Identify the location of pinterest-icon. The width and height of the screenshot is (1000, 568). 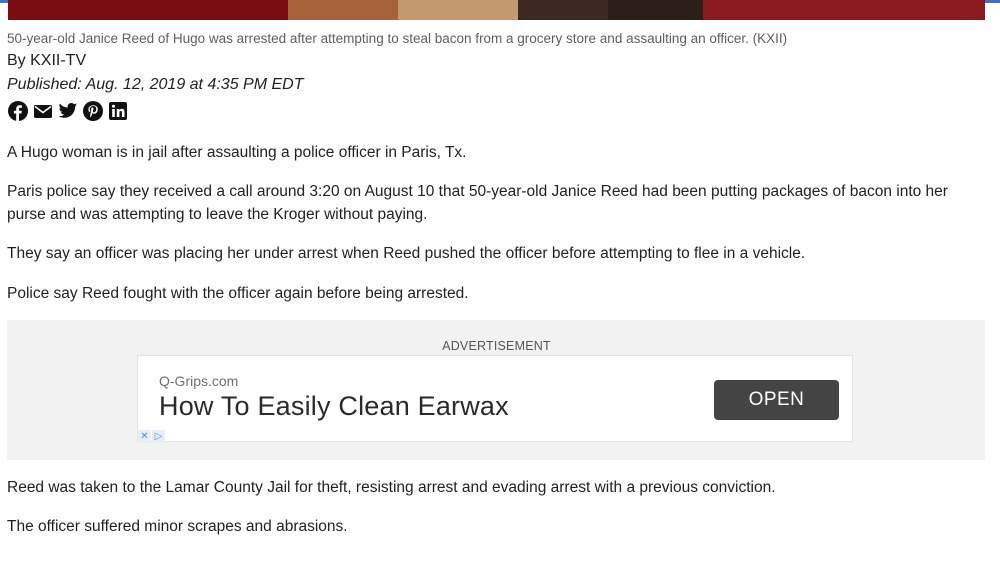
(93, 111).